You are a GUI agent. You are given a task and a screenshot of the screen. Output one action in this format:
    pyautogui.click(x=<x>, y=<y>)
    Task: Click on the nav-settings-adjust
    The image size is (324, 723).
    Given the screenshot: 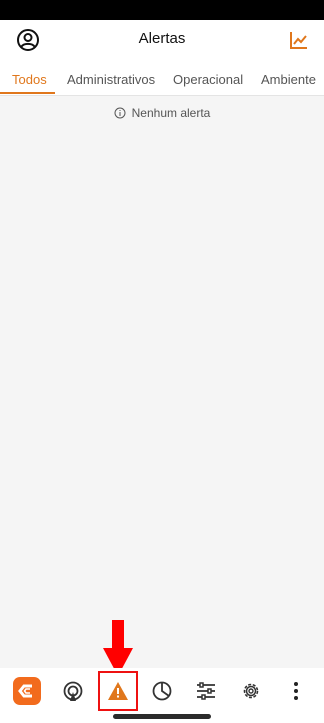 What is the action you would take?
    pyautogui.click(x=206, y=691)
    